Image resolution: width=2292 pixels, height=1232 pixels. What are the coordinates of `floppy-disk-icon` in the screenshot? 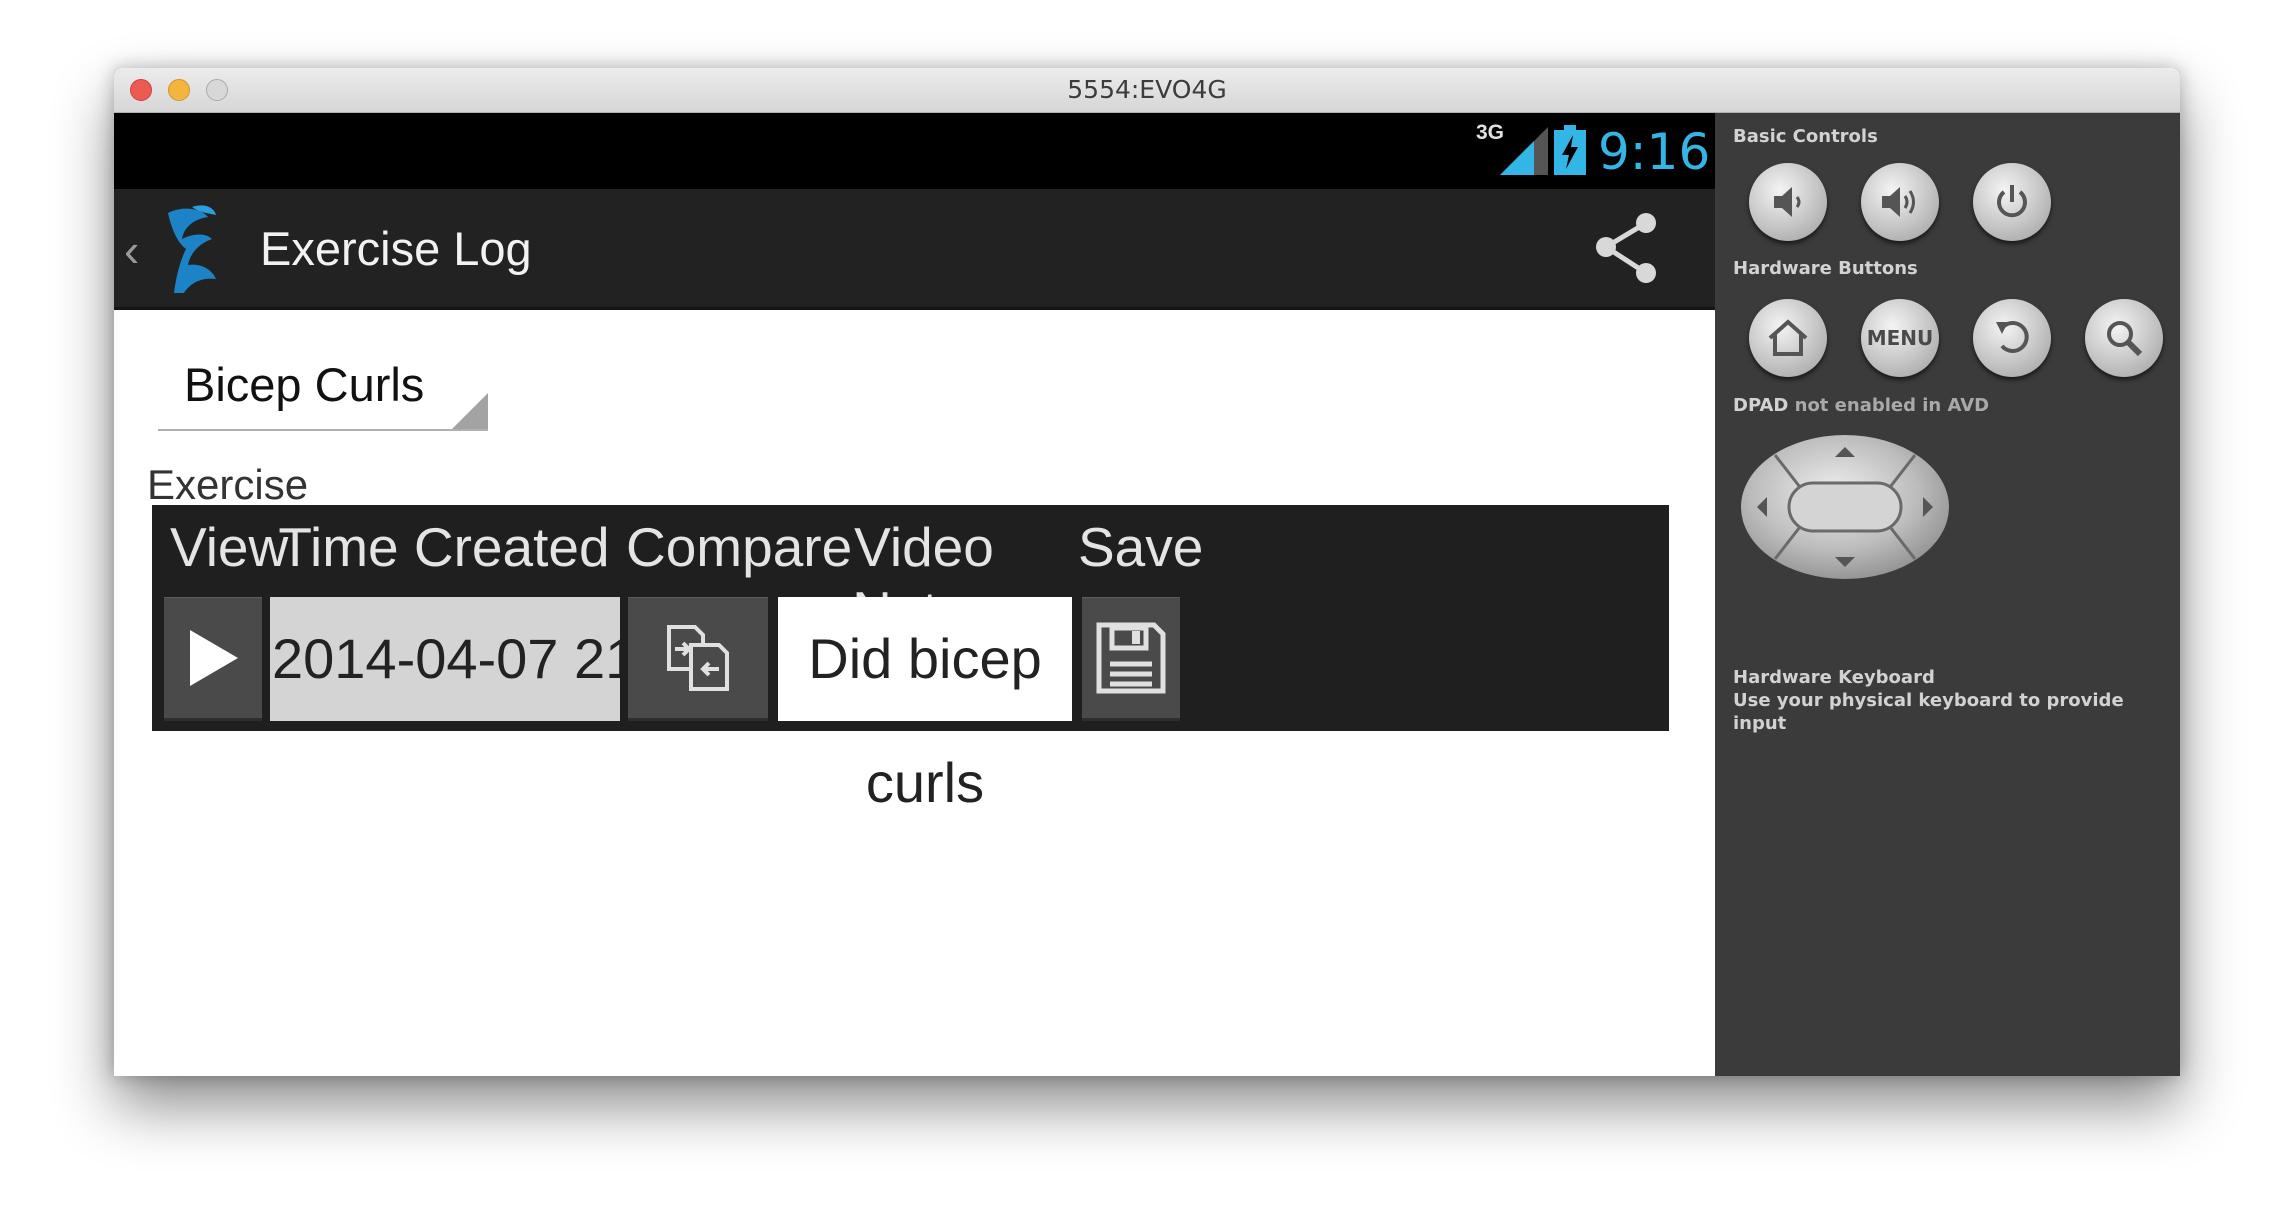 It's located at (1131, 658).